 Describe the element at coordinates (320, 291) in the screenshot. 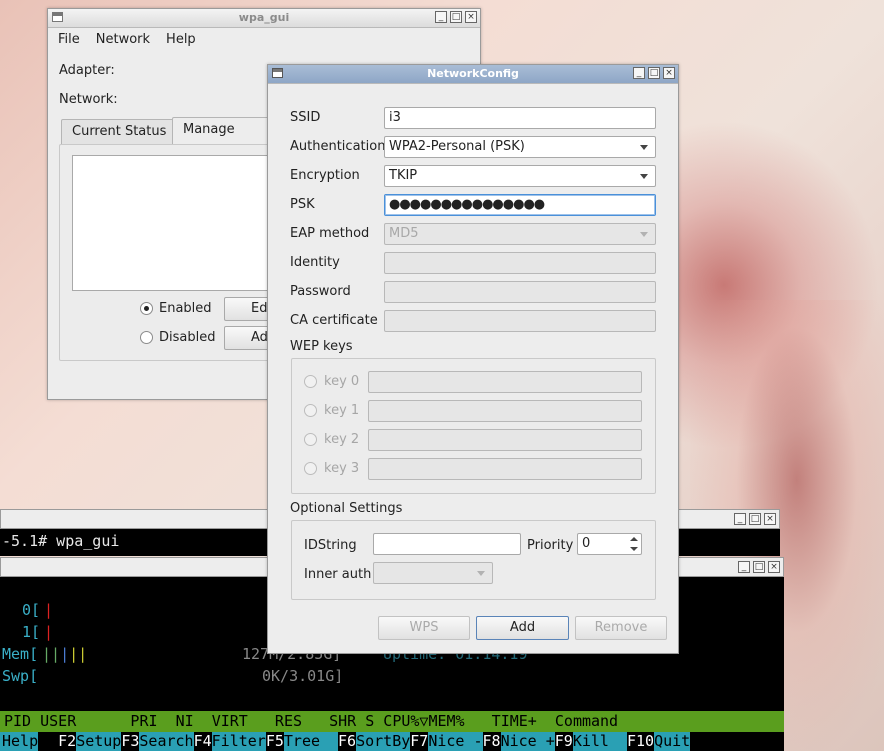

I see `password-label: Password` at that location.